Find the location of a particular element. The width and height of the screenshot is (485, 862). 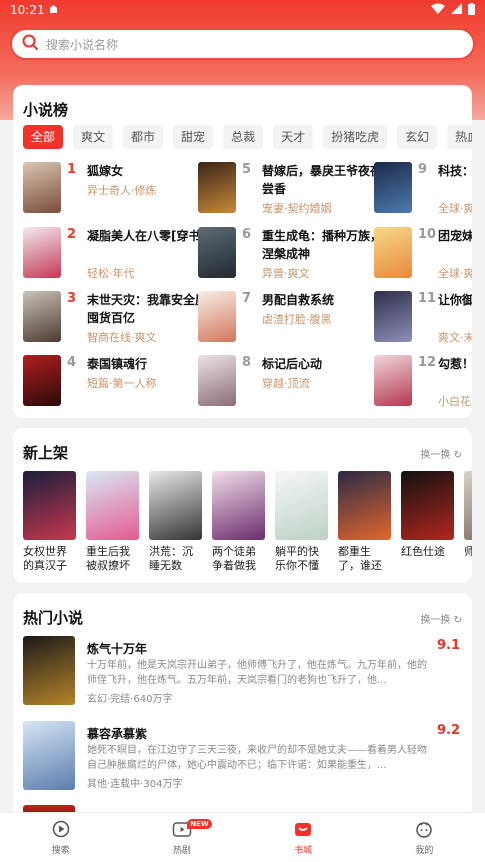

nav-mine: 我的 is located at coordinates (424, 837).